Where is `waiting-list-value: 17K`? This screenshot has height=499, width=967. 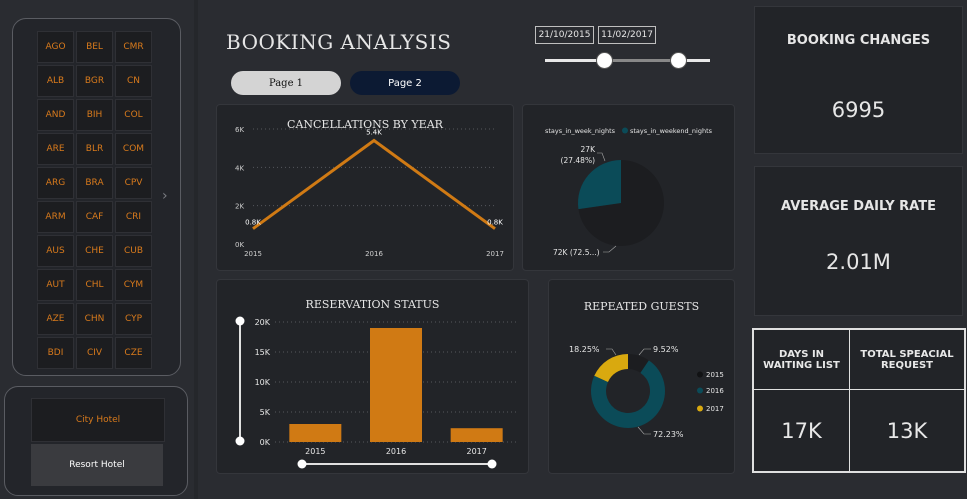
waiting-list-value: 17K is located at coordinates (801, 430).